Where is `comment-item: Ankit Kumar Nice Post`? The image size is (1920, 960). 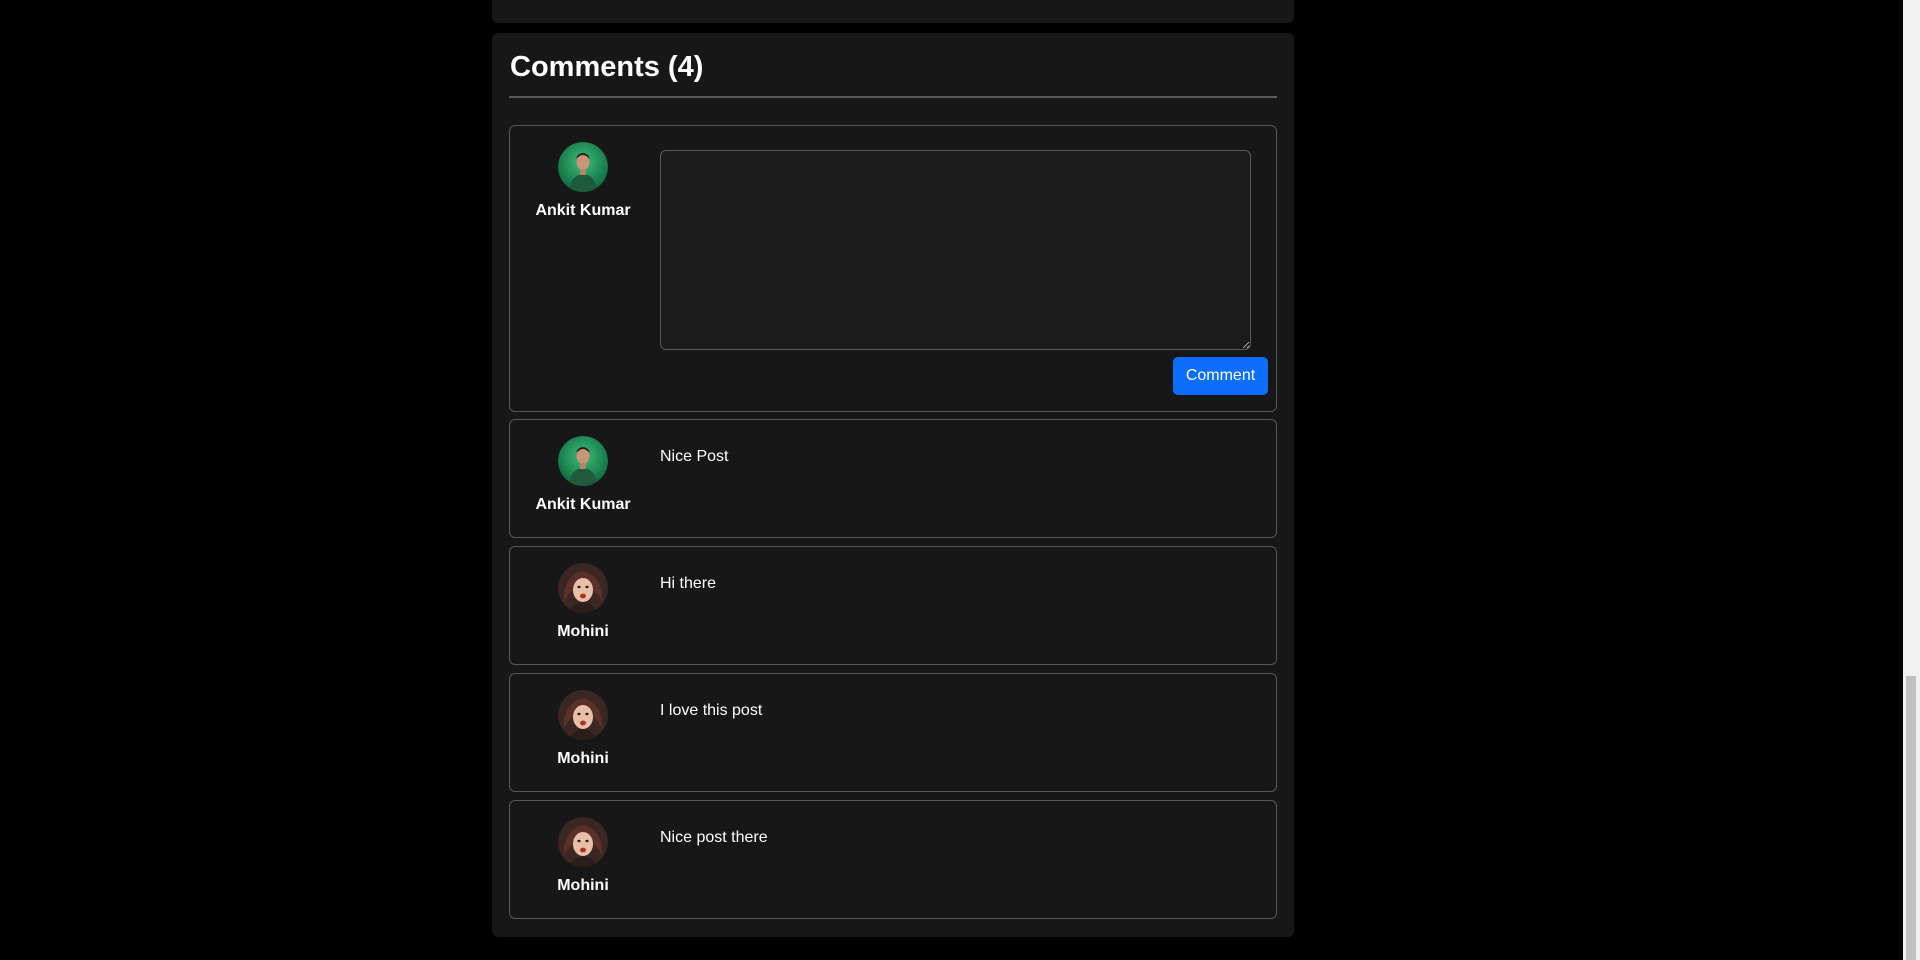 comment-item: Ankit Kumar Nice Post is located at coordinates (893, 478).